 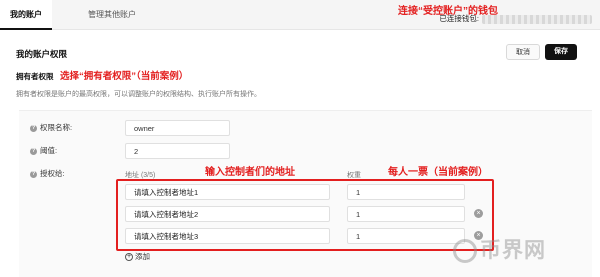 What do you see at coordinates (35, 76) in the screenshot?
I see `permission-role-title: 拥有者权限` at bounding box center [35, 76].